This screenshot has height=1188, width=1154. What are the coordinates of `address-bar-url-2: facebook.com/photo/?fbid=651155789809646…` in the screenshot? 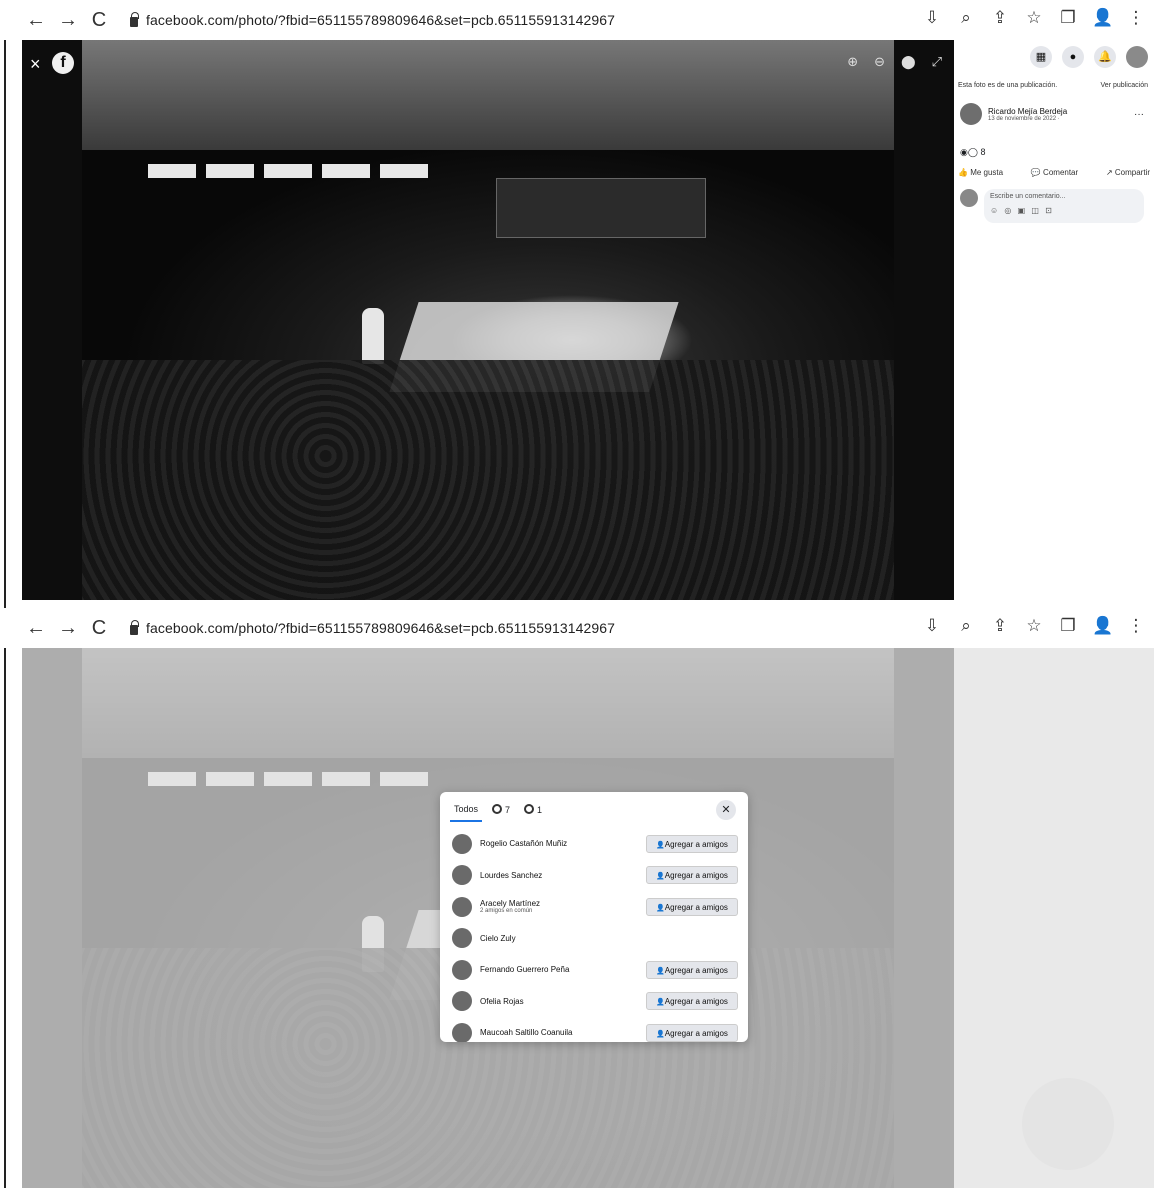 It's located at (380, 628).